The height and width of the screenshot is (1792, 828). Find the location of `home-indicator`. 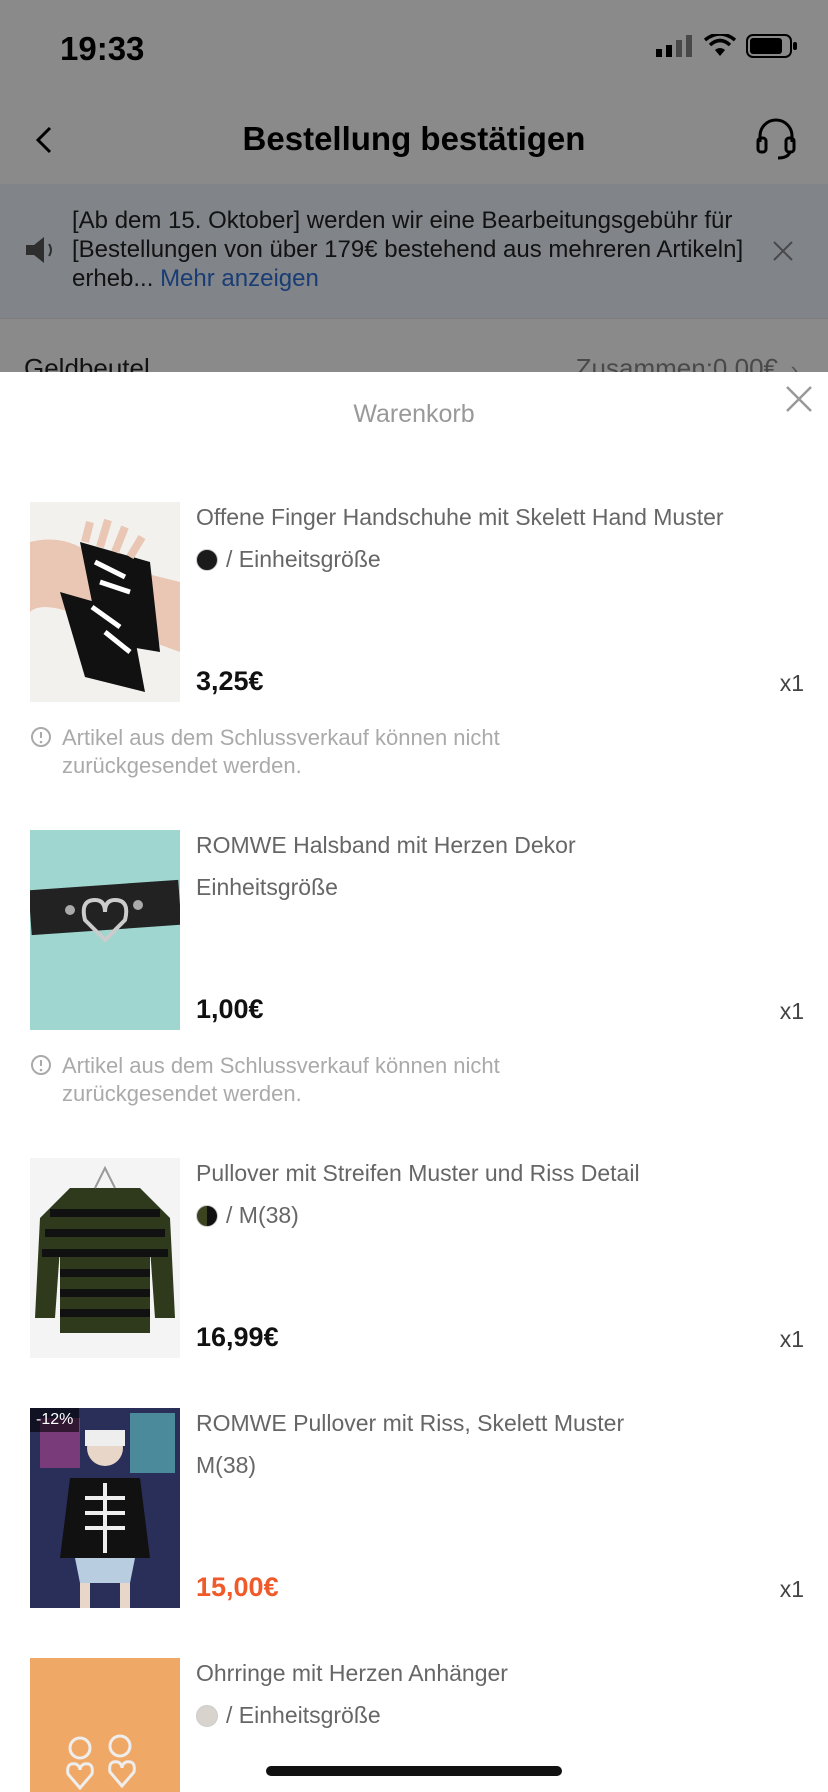

home-indicator is located at coordinates (414, 1771).